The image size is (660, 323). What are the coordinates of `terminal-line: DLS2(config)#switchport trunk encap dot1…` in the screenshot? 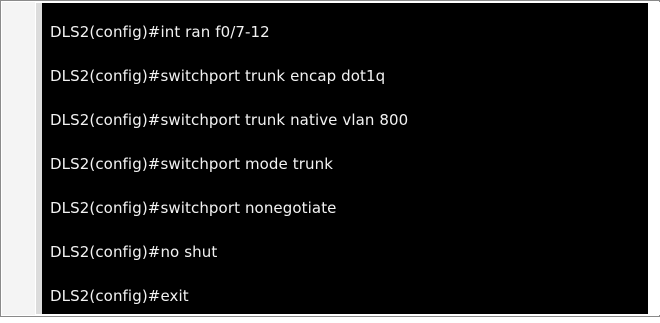 It's located at (218, 76).